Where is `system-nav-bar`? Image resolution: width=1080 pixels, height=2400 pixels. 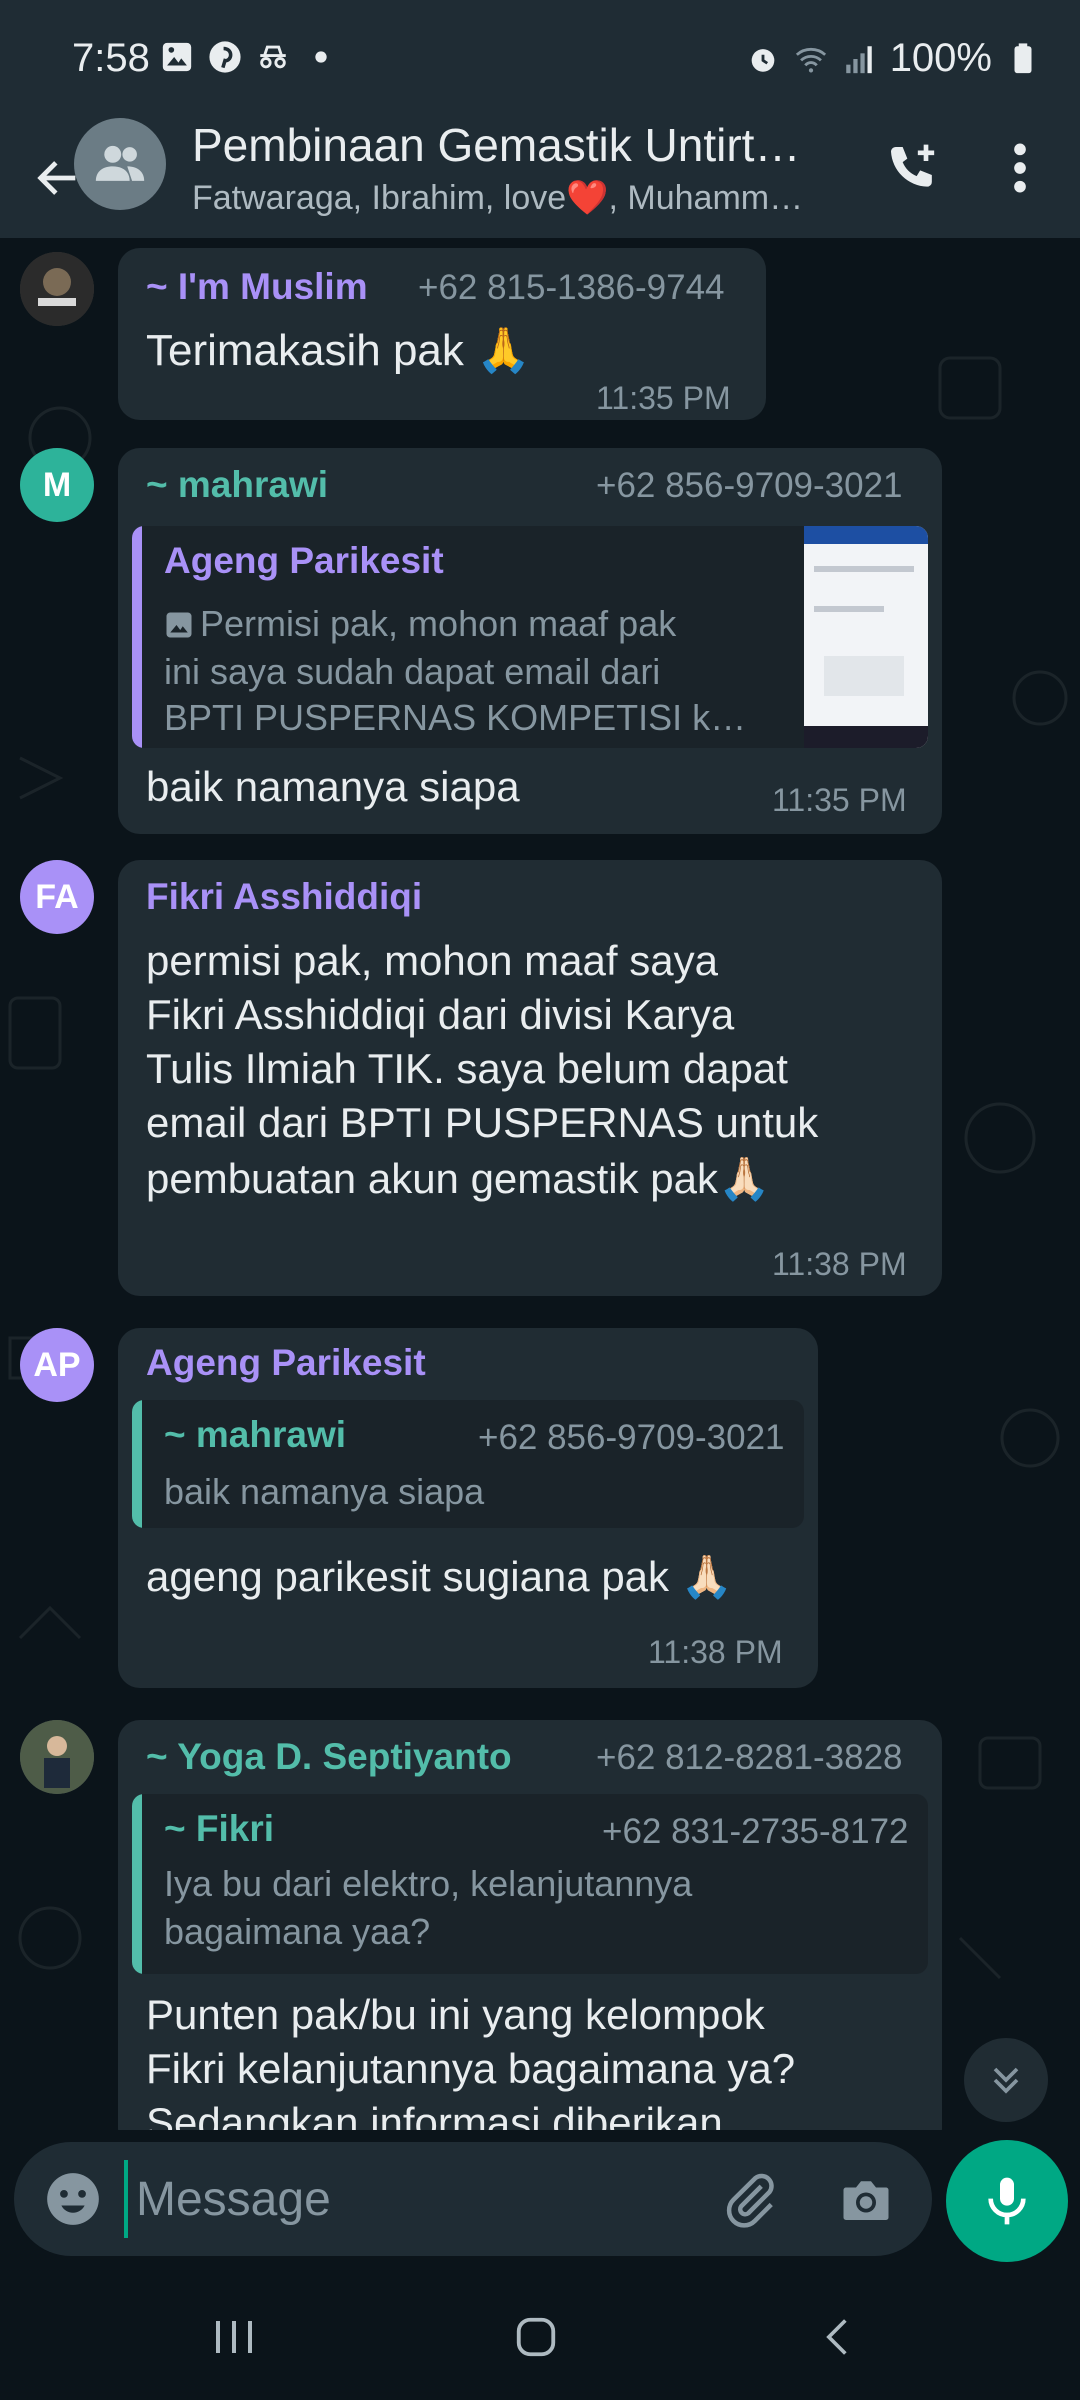
system-nav-bar is located at coordinates (540, 2336).